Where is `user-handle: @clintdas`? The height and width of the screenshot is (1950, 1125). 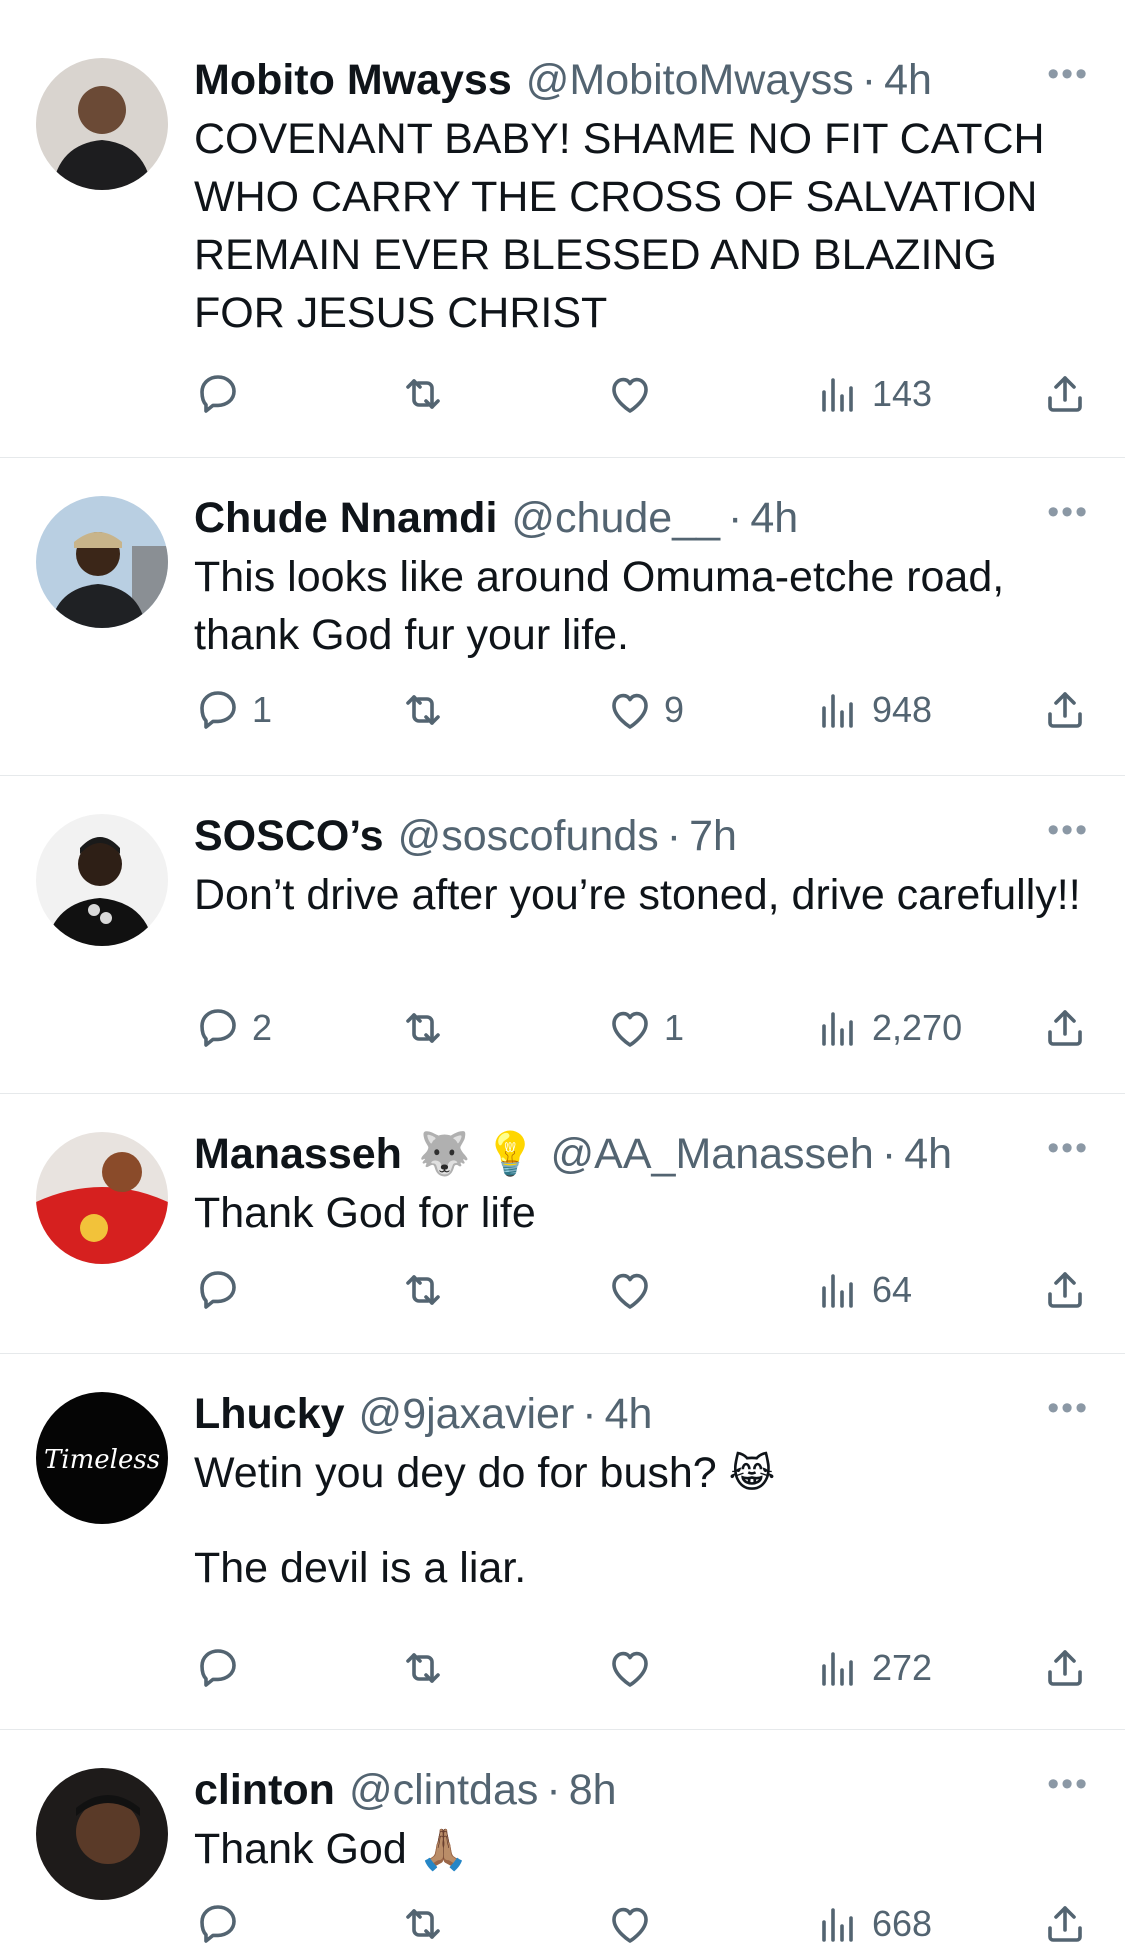
user-handle: @clintdas is located at coordinates (443, 1790).